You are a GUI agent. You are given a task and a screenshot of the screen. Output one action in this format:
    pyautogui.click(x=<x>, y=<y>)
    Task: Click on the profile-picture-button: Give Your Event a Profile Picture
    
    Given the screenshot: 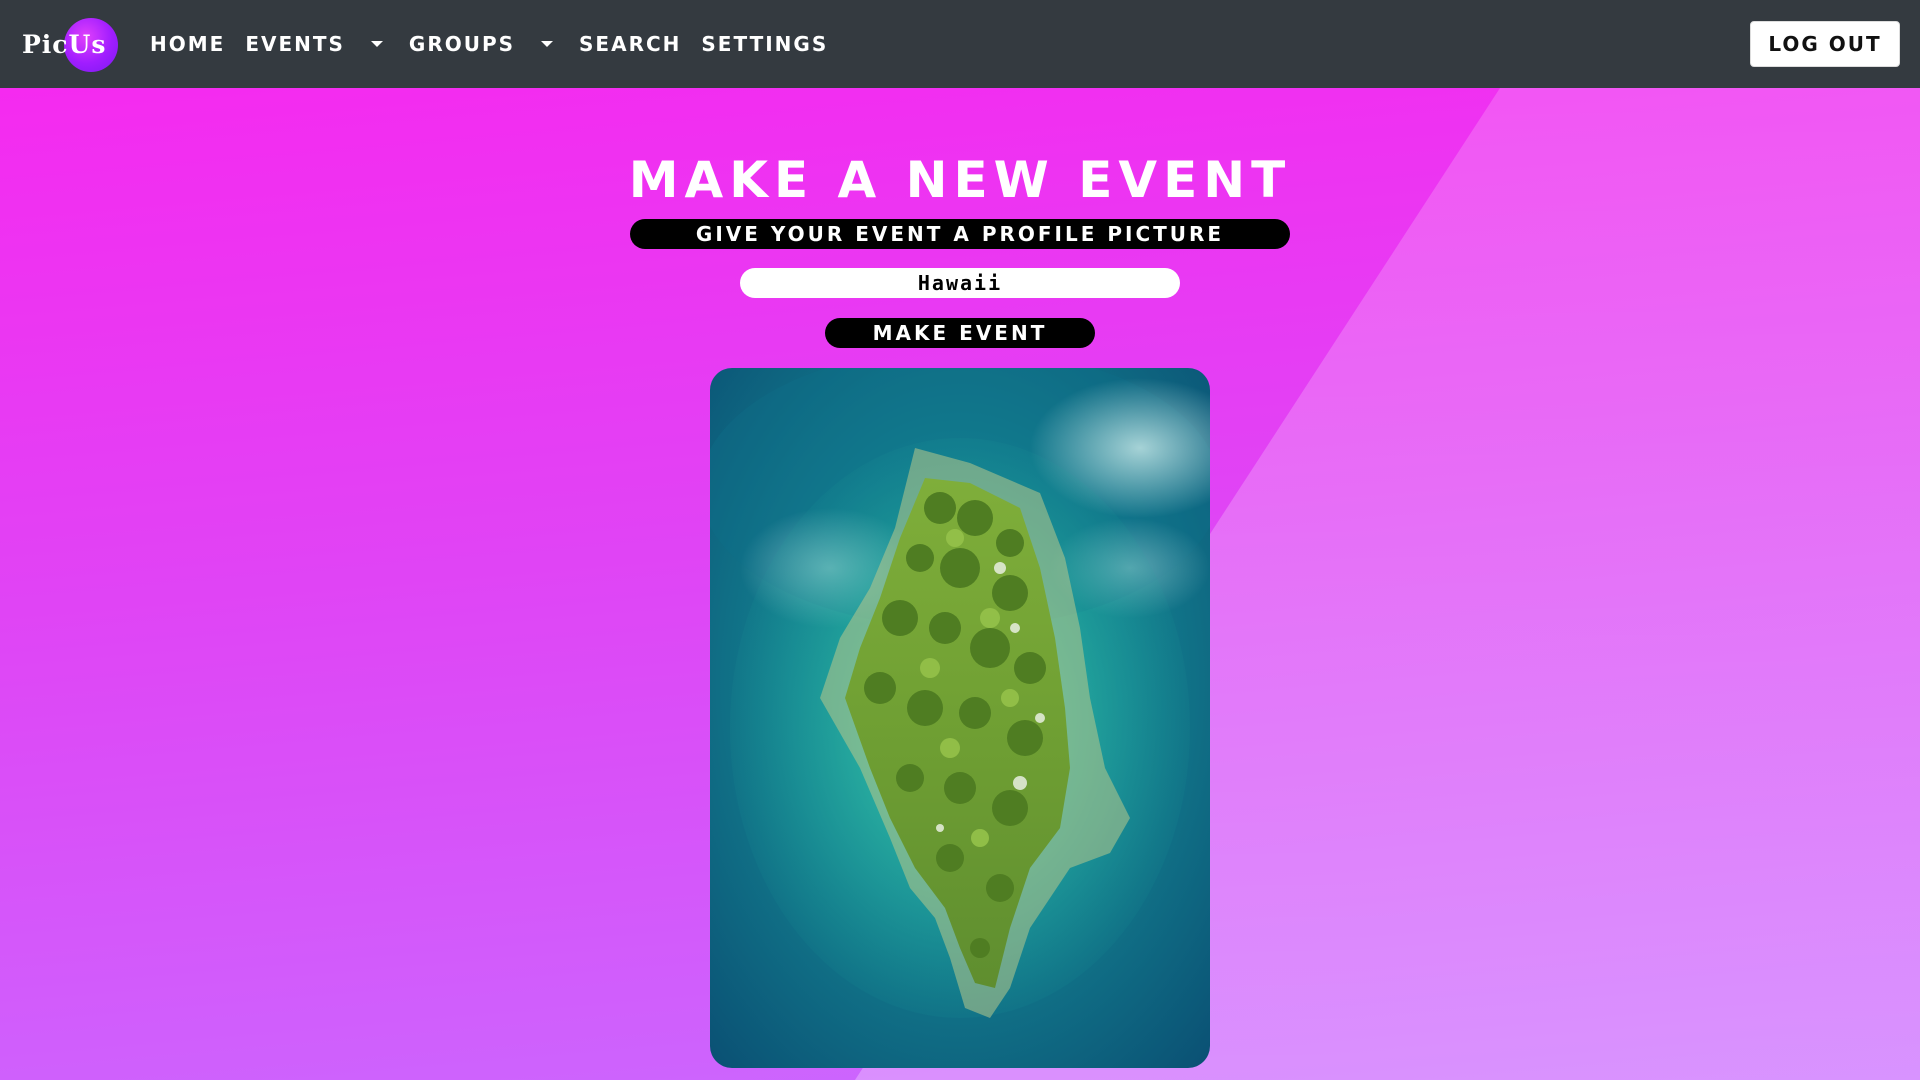 What is the action you would take?
    pyautogui.click(x=960, y=234)
    